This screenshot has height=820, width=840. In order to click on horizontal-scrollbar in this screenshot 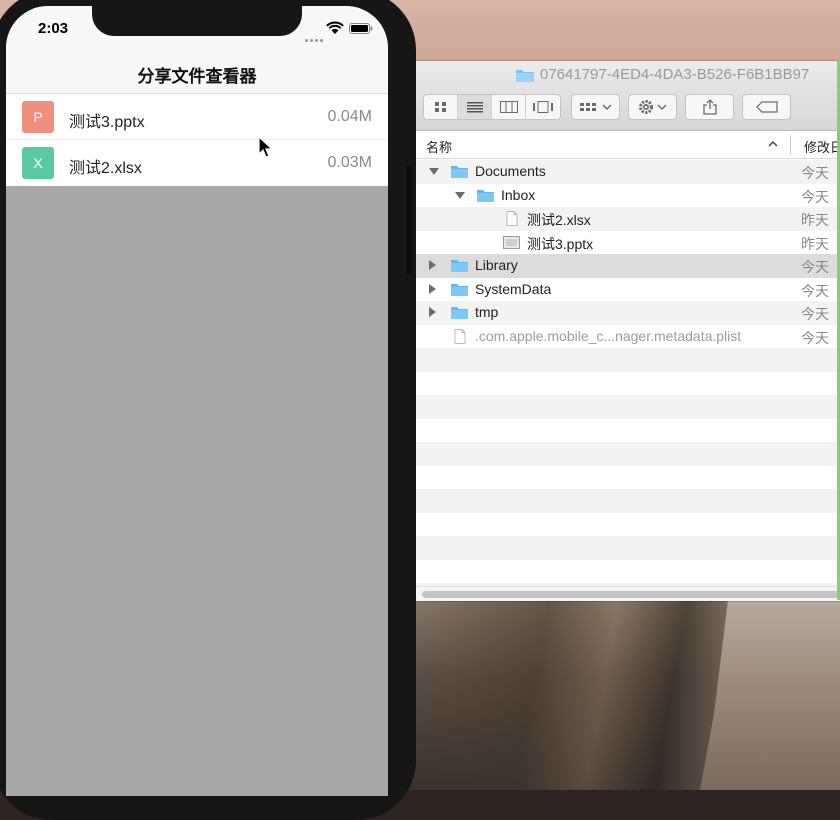, I will do `click(628, 593)`.